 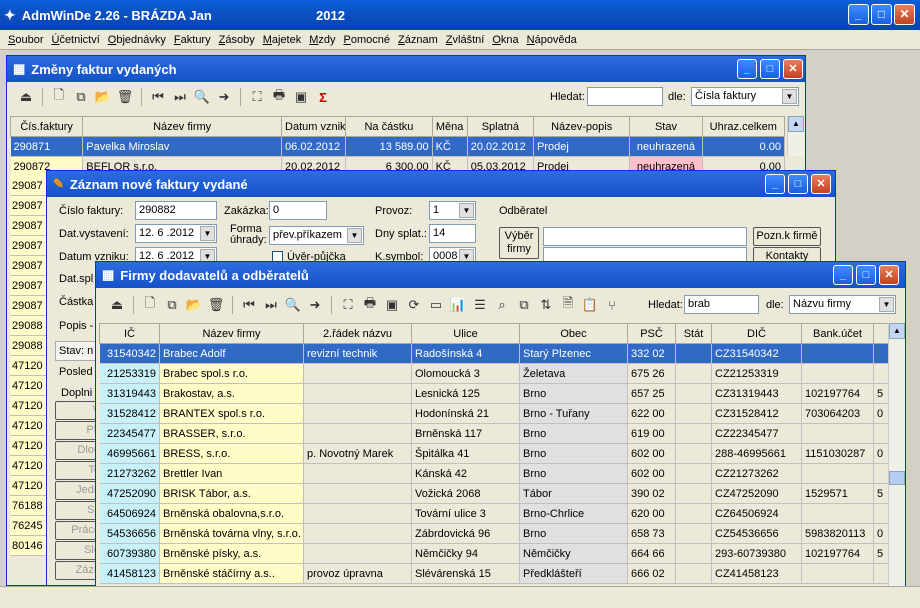 I want to click on provoz-select: 1 ▼, so click(x=452, y=210).